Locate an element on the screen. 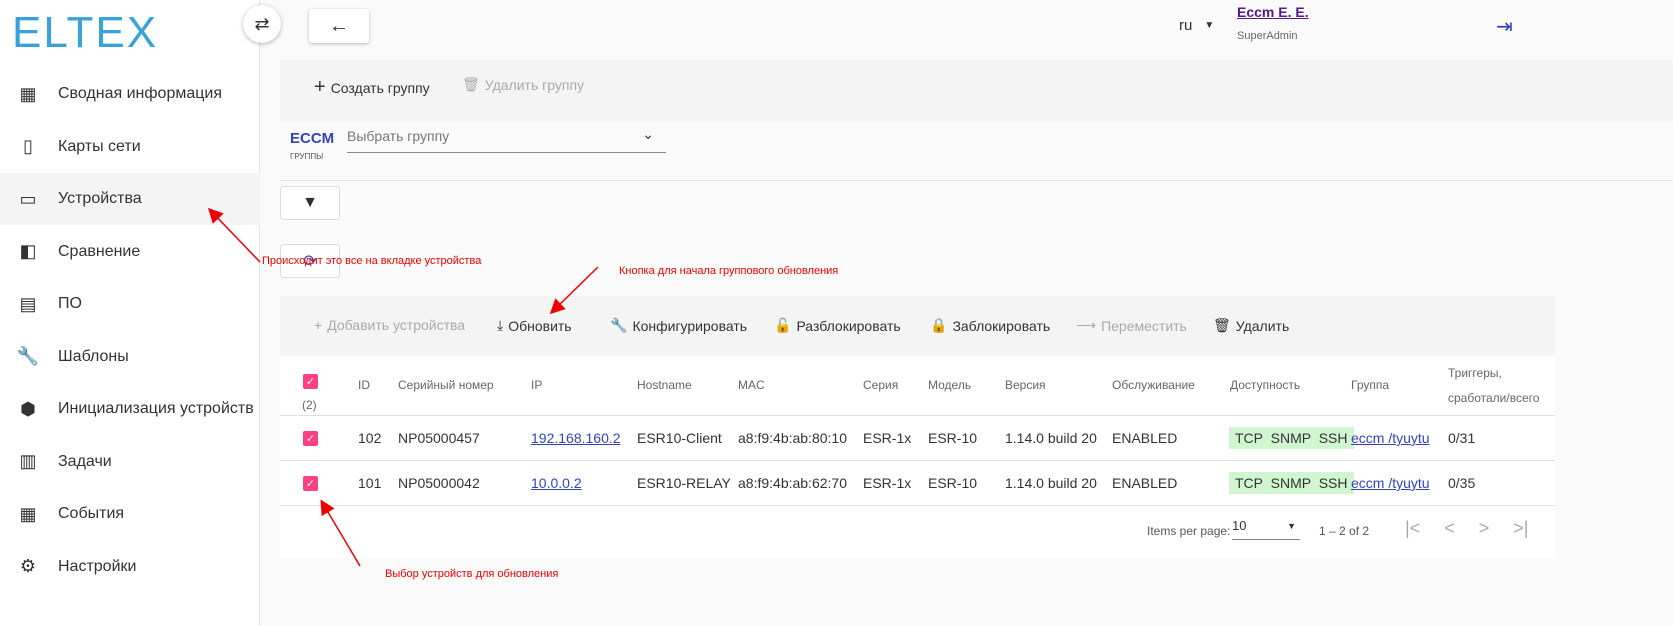 Image resolution: width=1673 pixels, height=626 pixels. toggle-sidebar-button: ⇄ is located at coordinates (262, 24).